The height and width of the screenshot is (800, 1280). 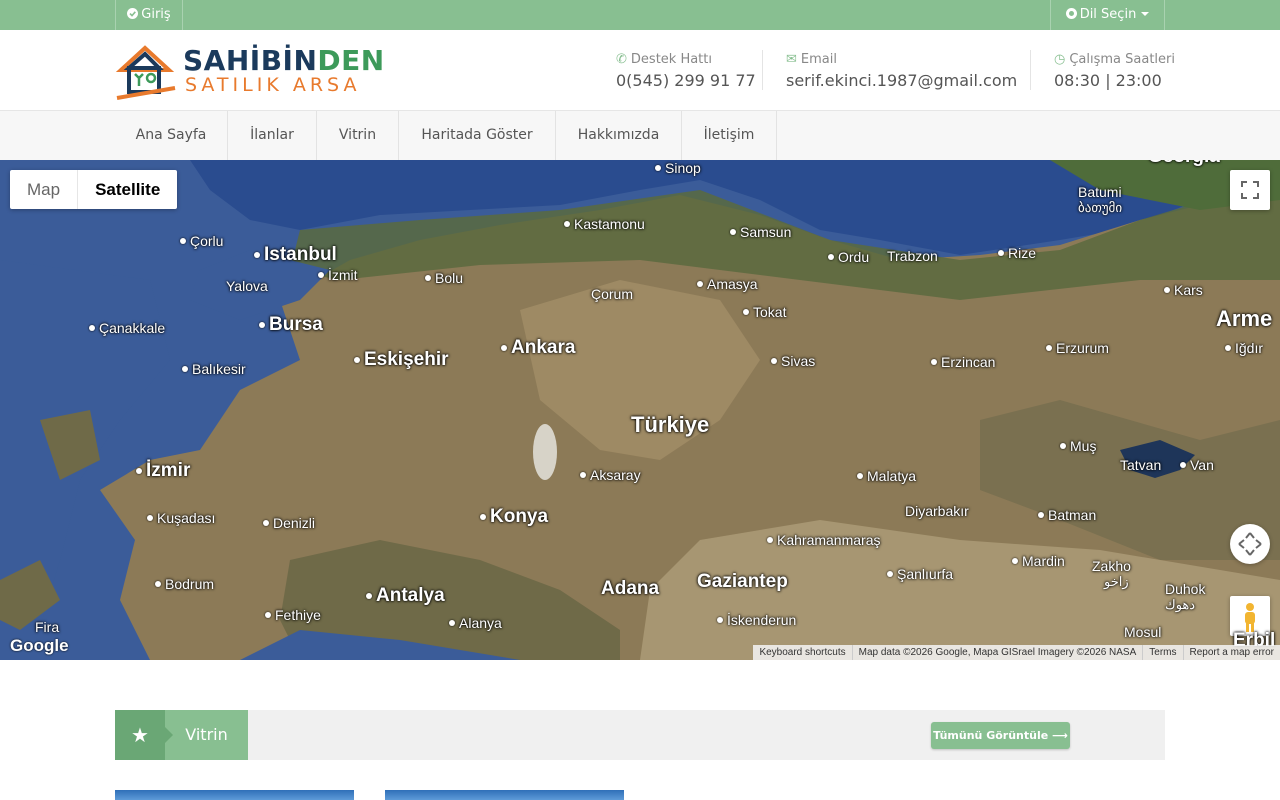 I want to click on fullscreen-button, so click(x=1250, y=190).